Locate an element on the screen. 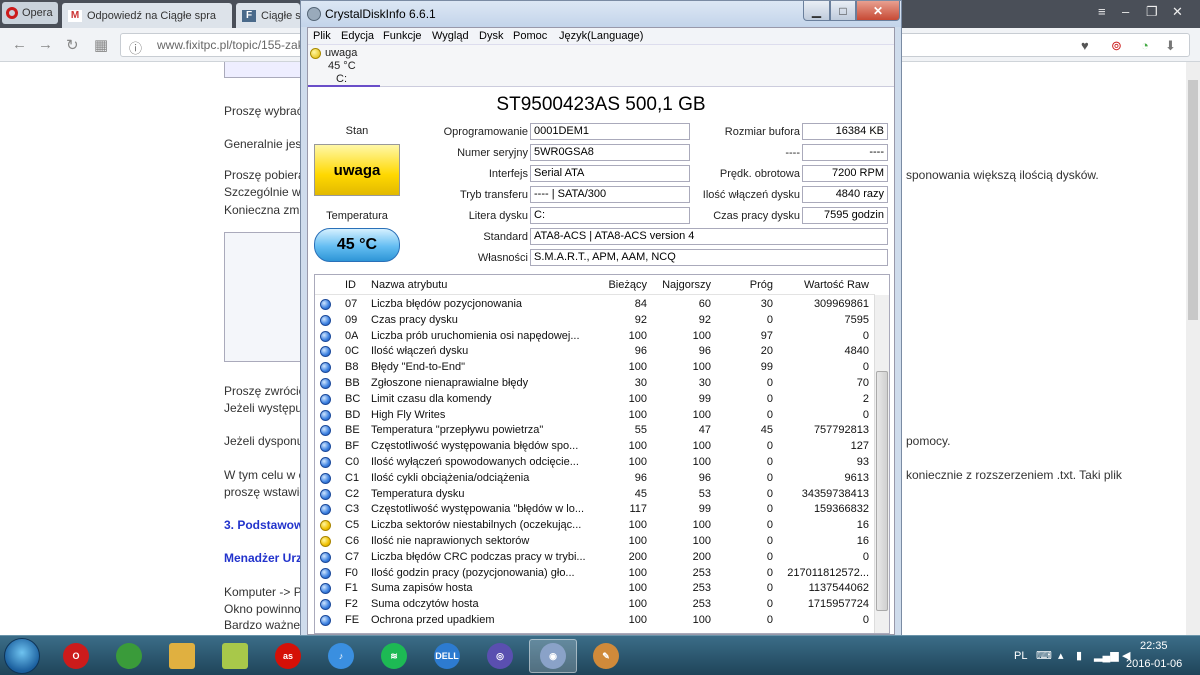  file-explorer-taskbar-icon is located at coordinates (182, 656).